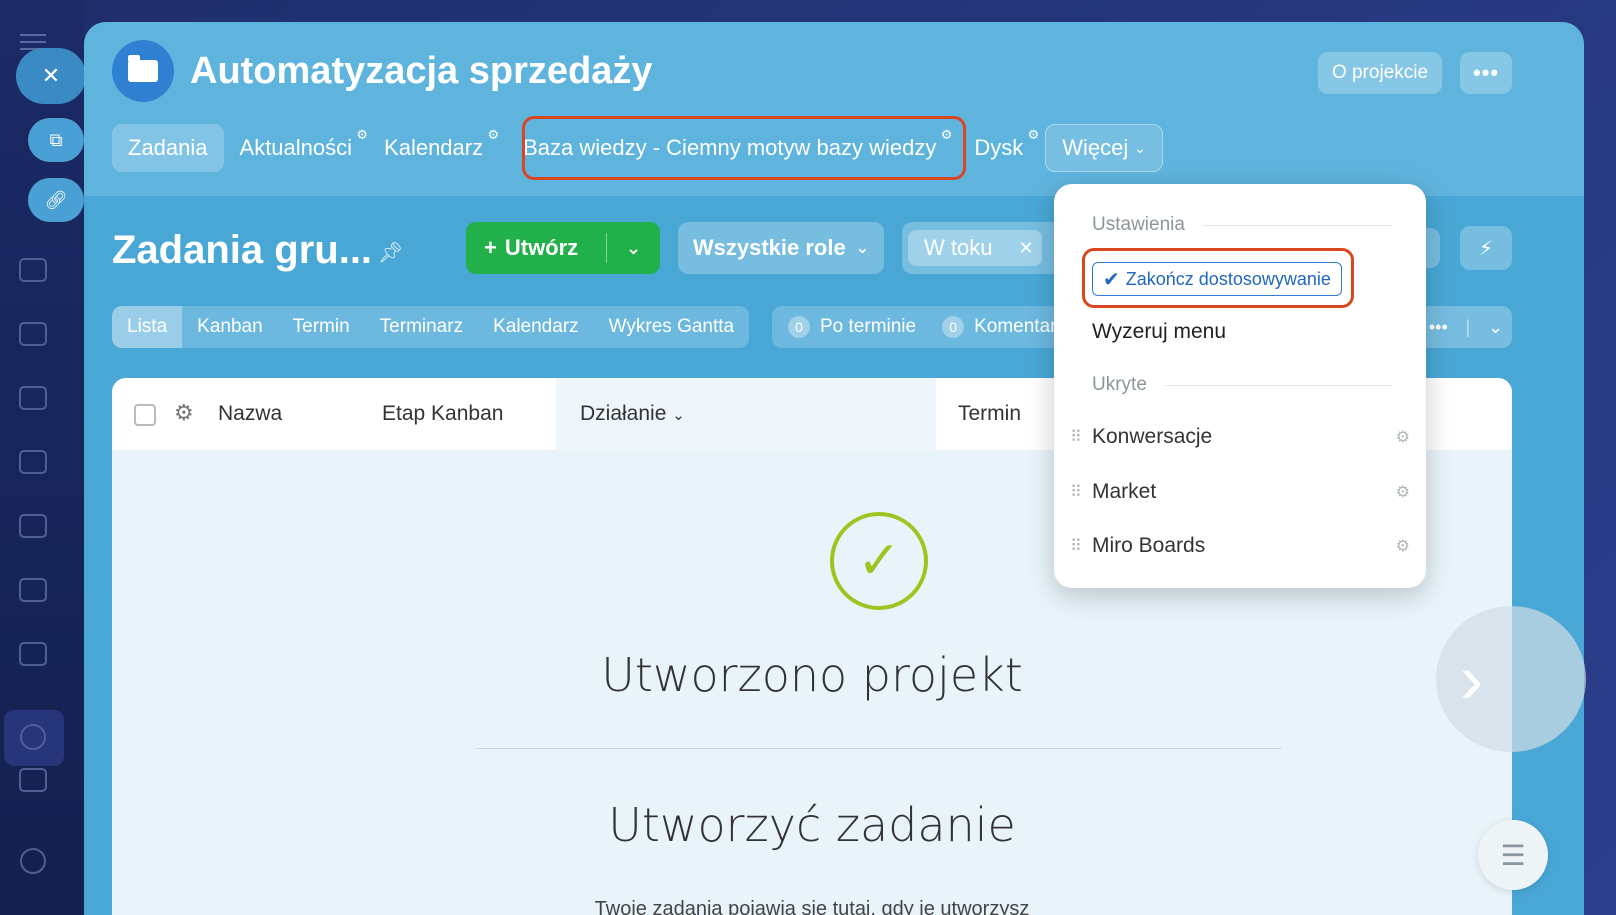  I want to click on check-icon: ✔, so click(1111, 279).